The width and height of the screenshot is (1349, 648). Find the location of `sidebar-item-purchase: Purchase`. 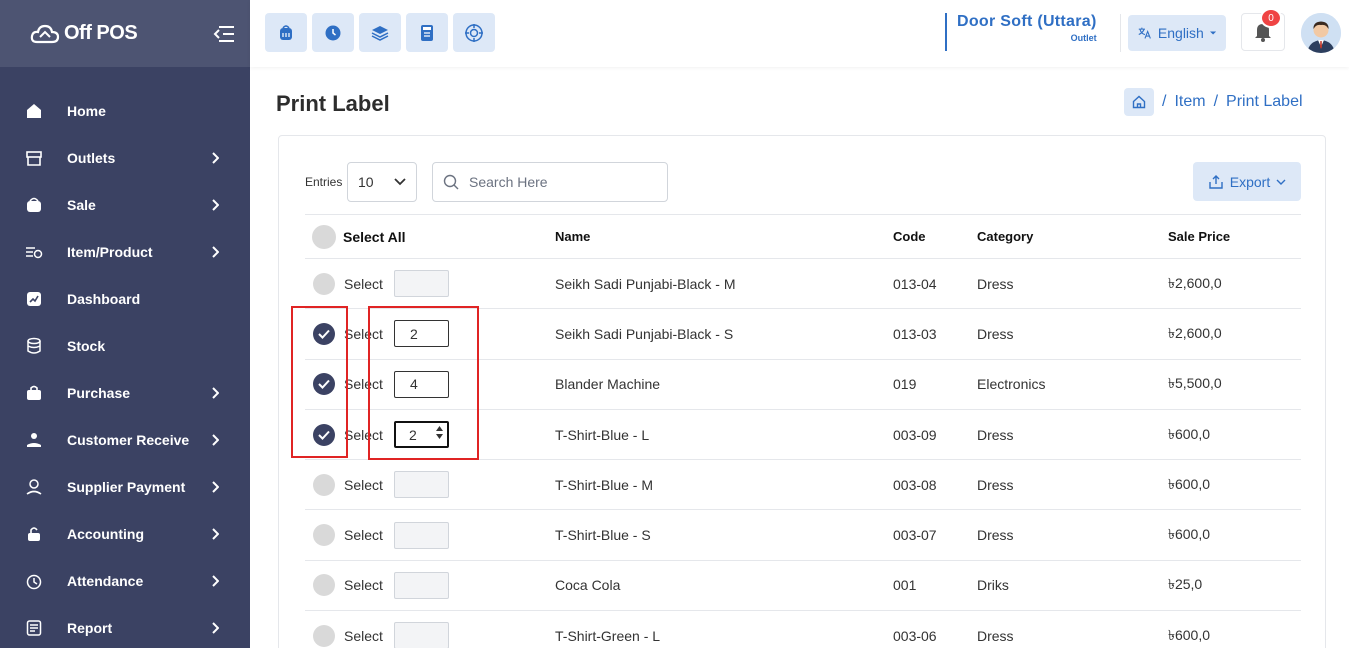

sidebar-item-purchase: Purchase is located at coordinates (125, 392).